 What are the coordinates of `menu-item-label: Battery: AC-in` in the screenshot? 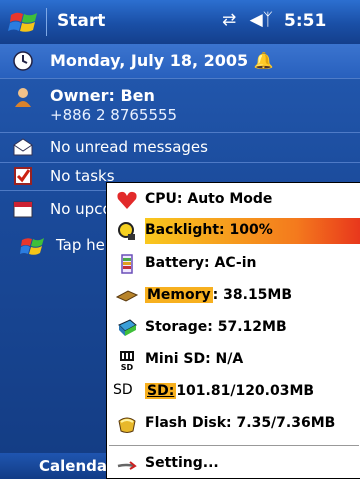 It's located at (201, 263).